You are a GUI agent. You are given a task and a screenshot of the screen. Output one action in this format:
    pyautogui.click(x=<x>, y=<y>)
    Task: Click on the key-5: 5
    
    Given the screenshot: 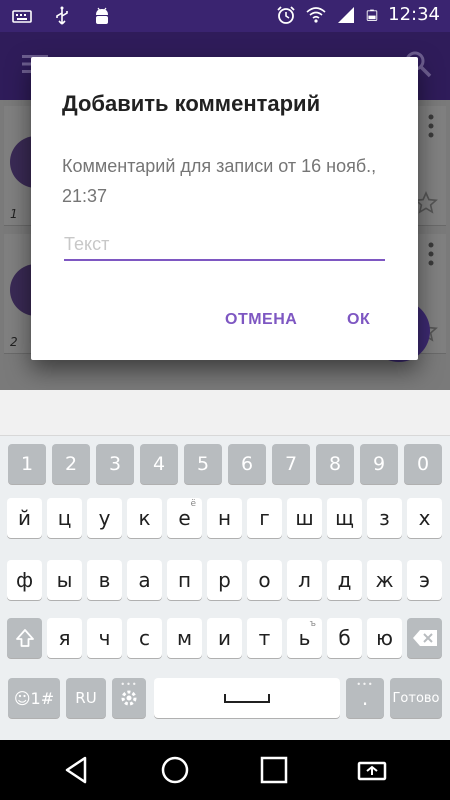 What is the action you would take?
    pyautogui.click(x=203, y=464)
    